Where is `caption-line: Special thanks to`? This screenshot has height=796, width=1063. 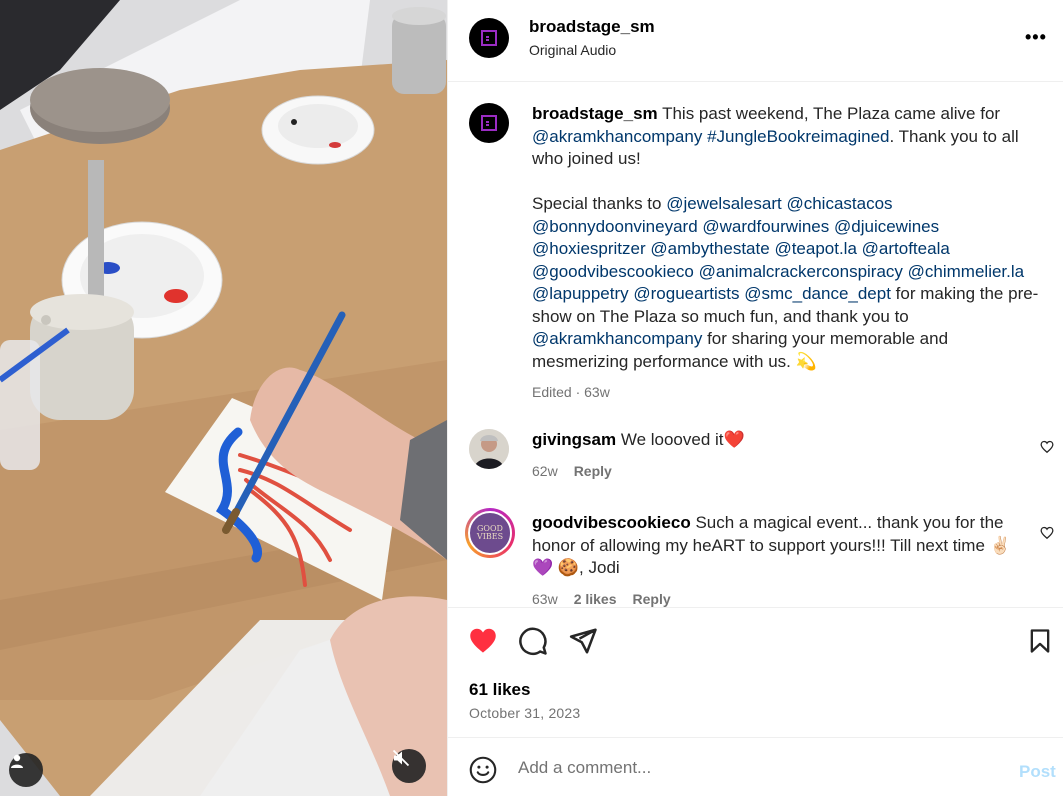
caption-line: Special thanks to is located at coordinates (597, 203).